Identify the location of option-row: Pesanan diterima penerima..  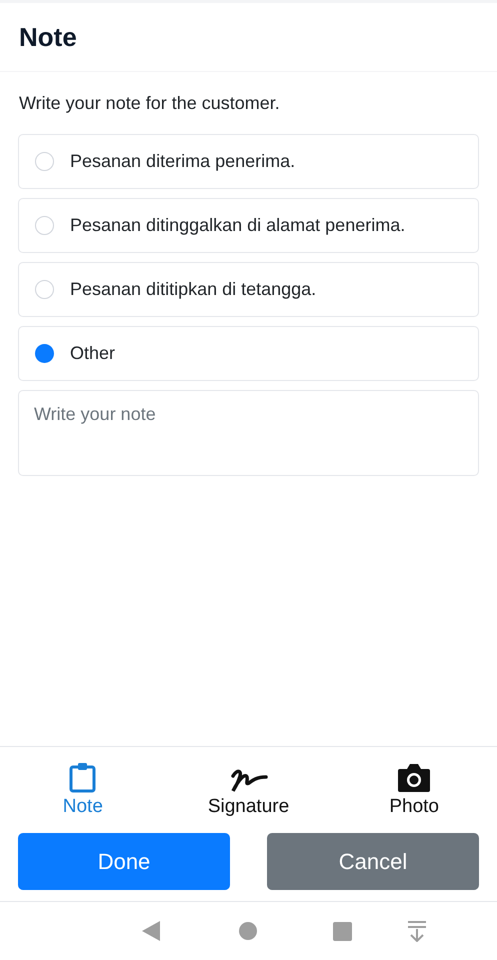
(248, 161).